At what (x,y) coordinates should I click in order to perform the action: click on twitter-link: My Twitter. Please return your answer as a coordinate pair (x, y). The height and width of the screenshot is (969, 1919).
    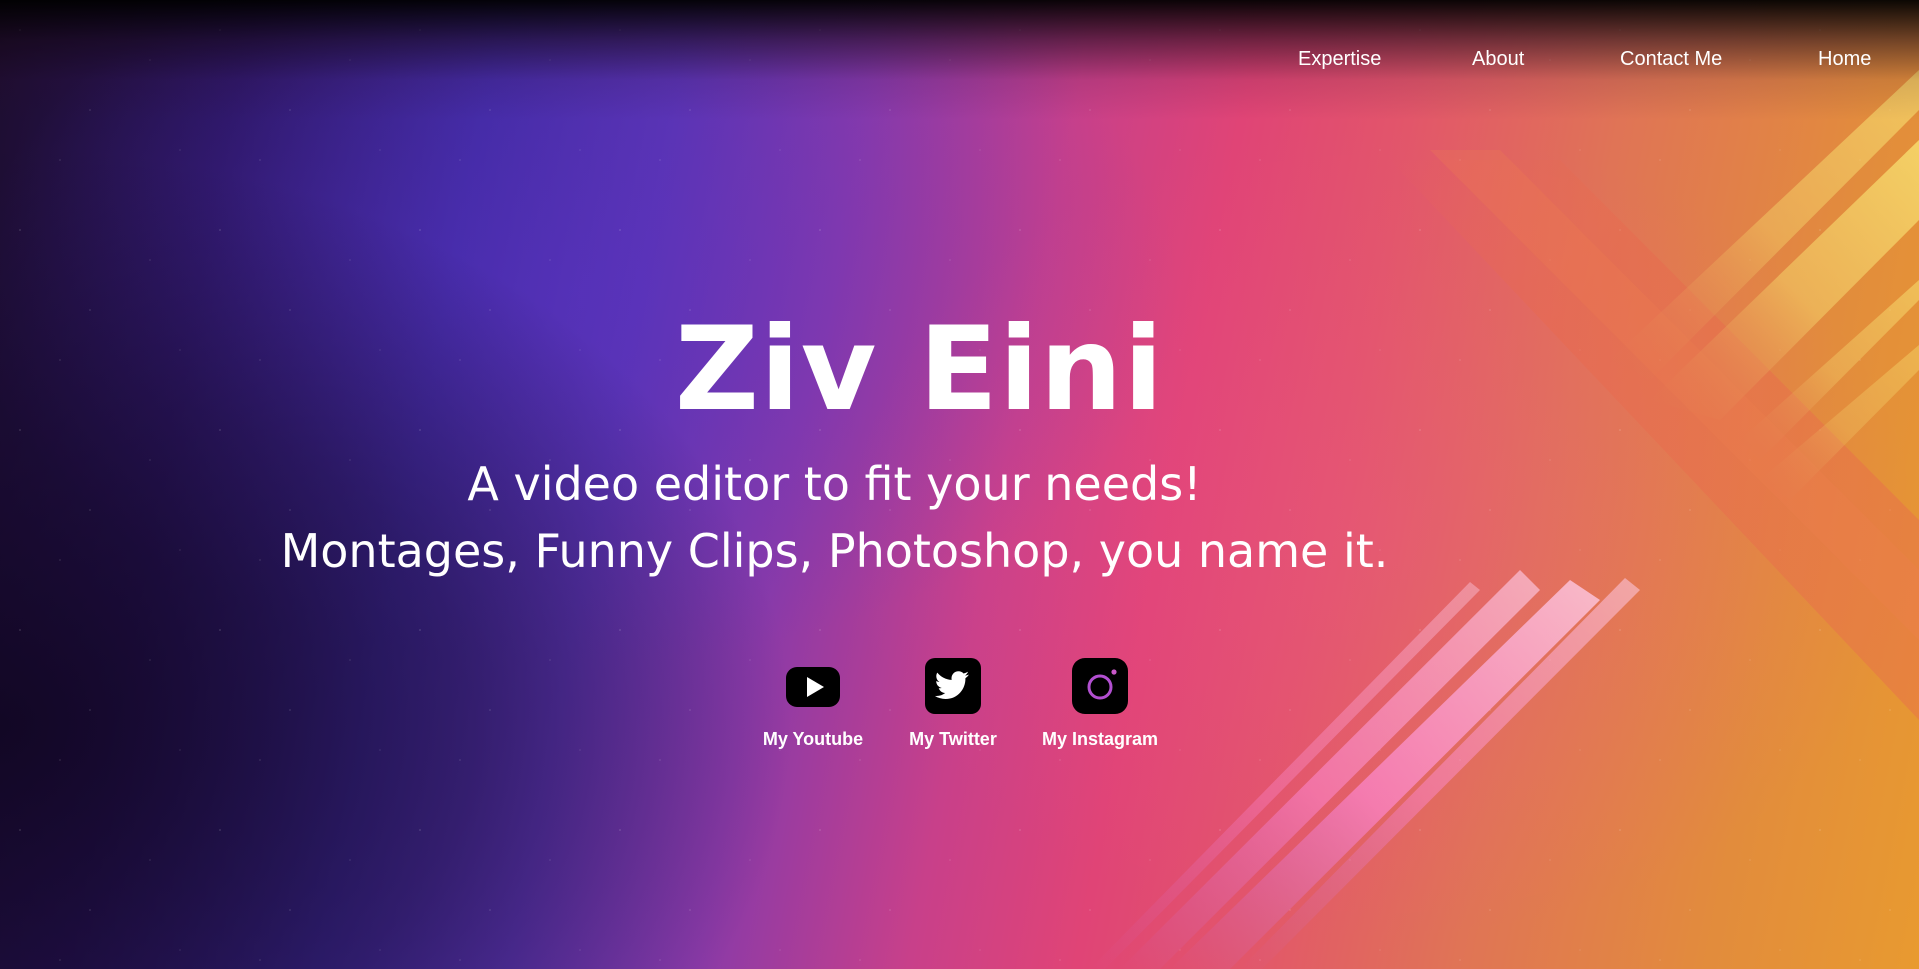
    Looking at the image, I should click on (953, 703).